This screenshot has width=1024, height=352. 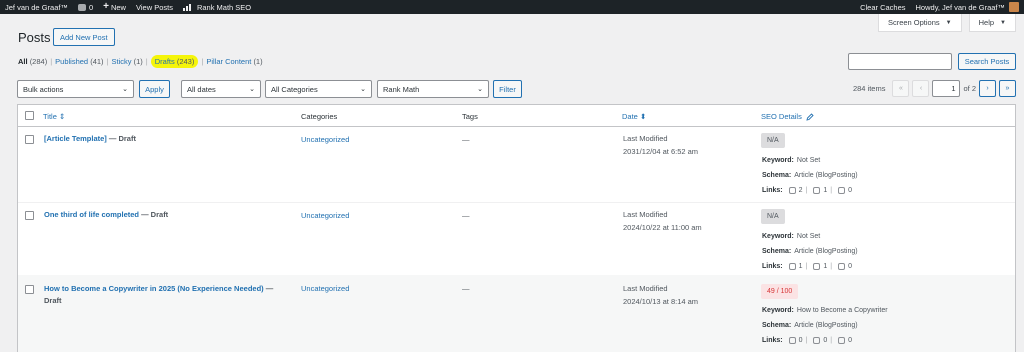 What do you see at coordinates (118, 7) in the screenshot?
I see `new-label: New` at bounding box center [118, 7].